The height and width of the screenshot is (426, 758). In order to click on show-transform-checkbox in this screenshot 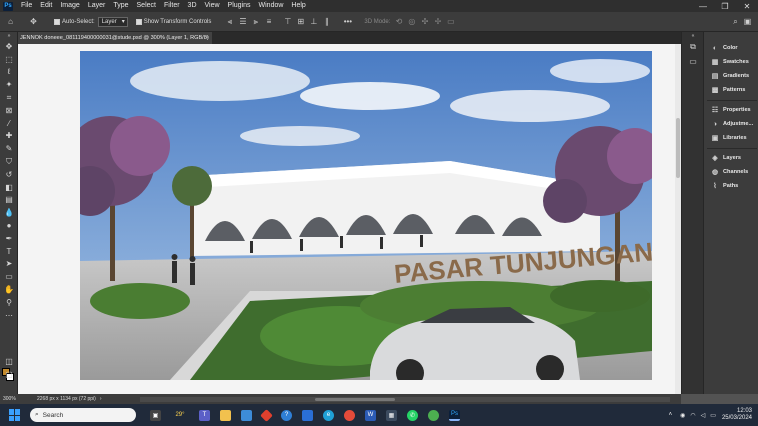, I will do `click(138, 21)`.